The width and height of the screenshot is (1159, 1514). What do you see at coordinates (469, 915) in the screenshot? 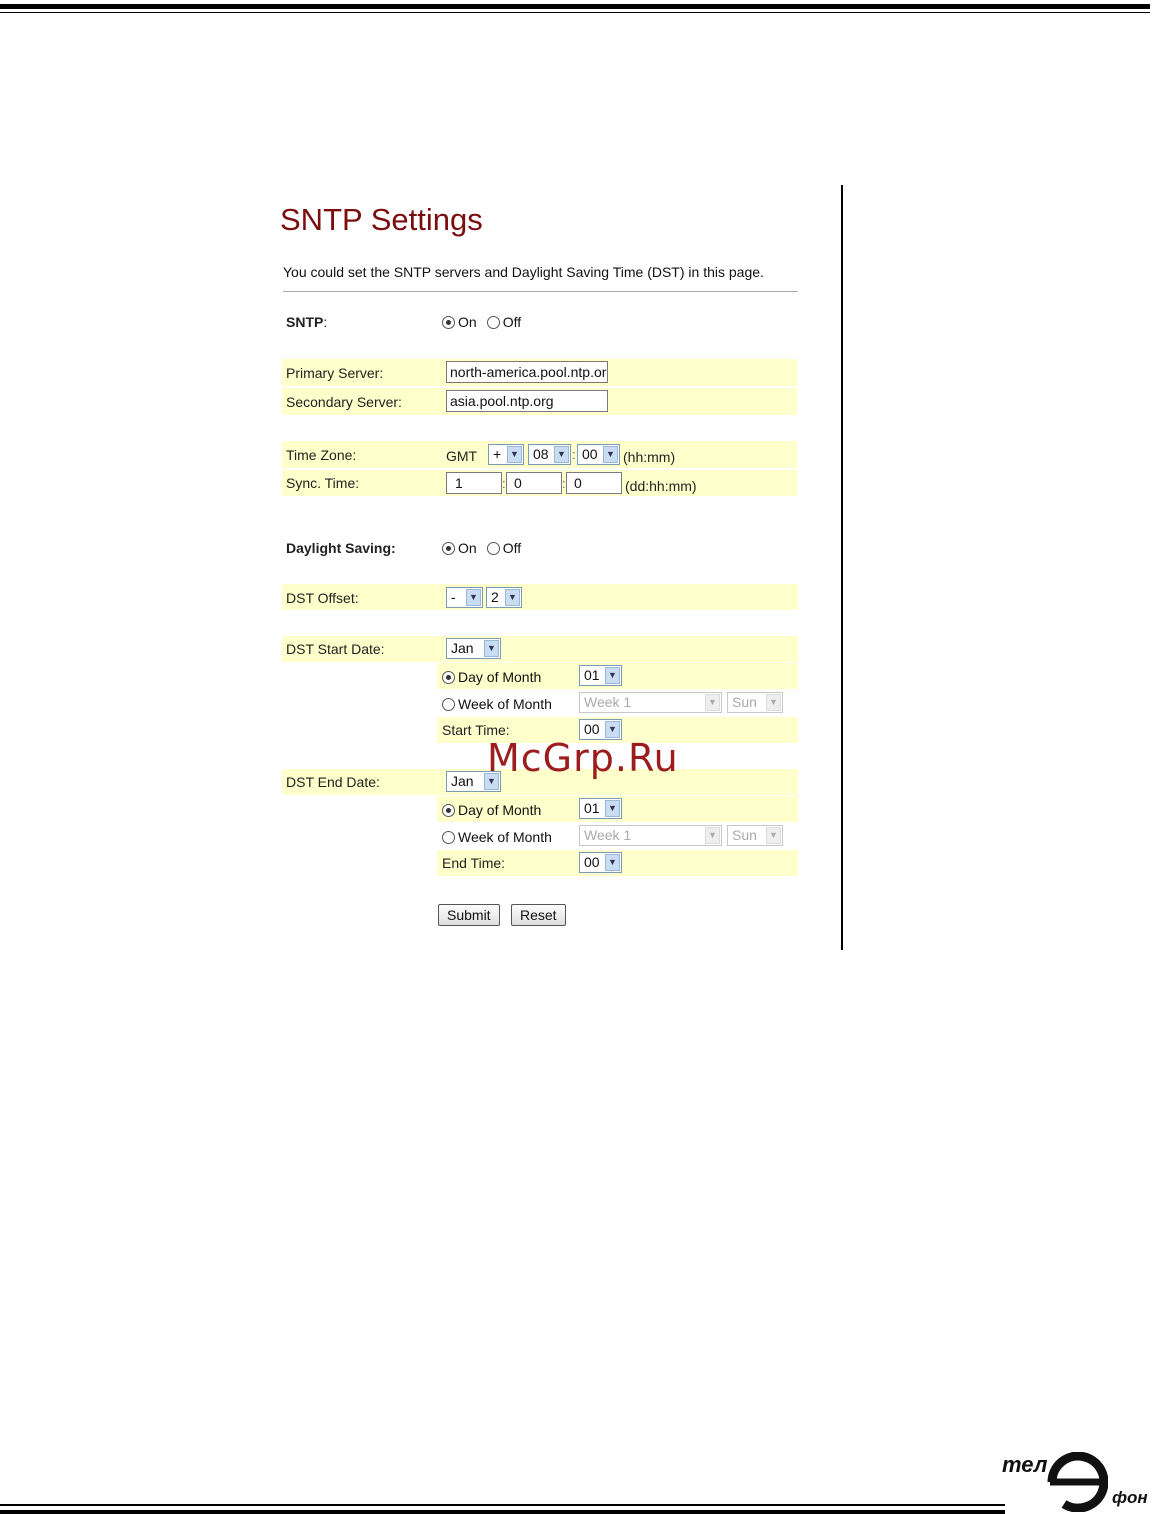
I see `submit-button: Submit` at bounding box center [469, 915].